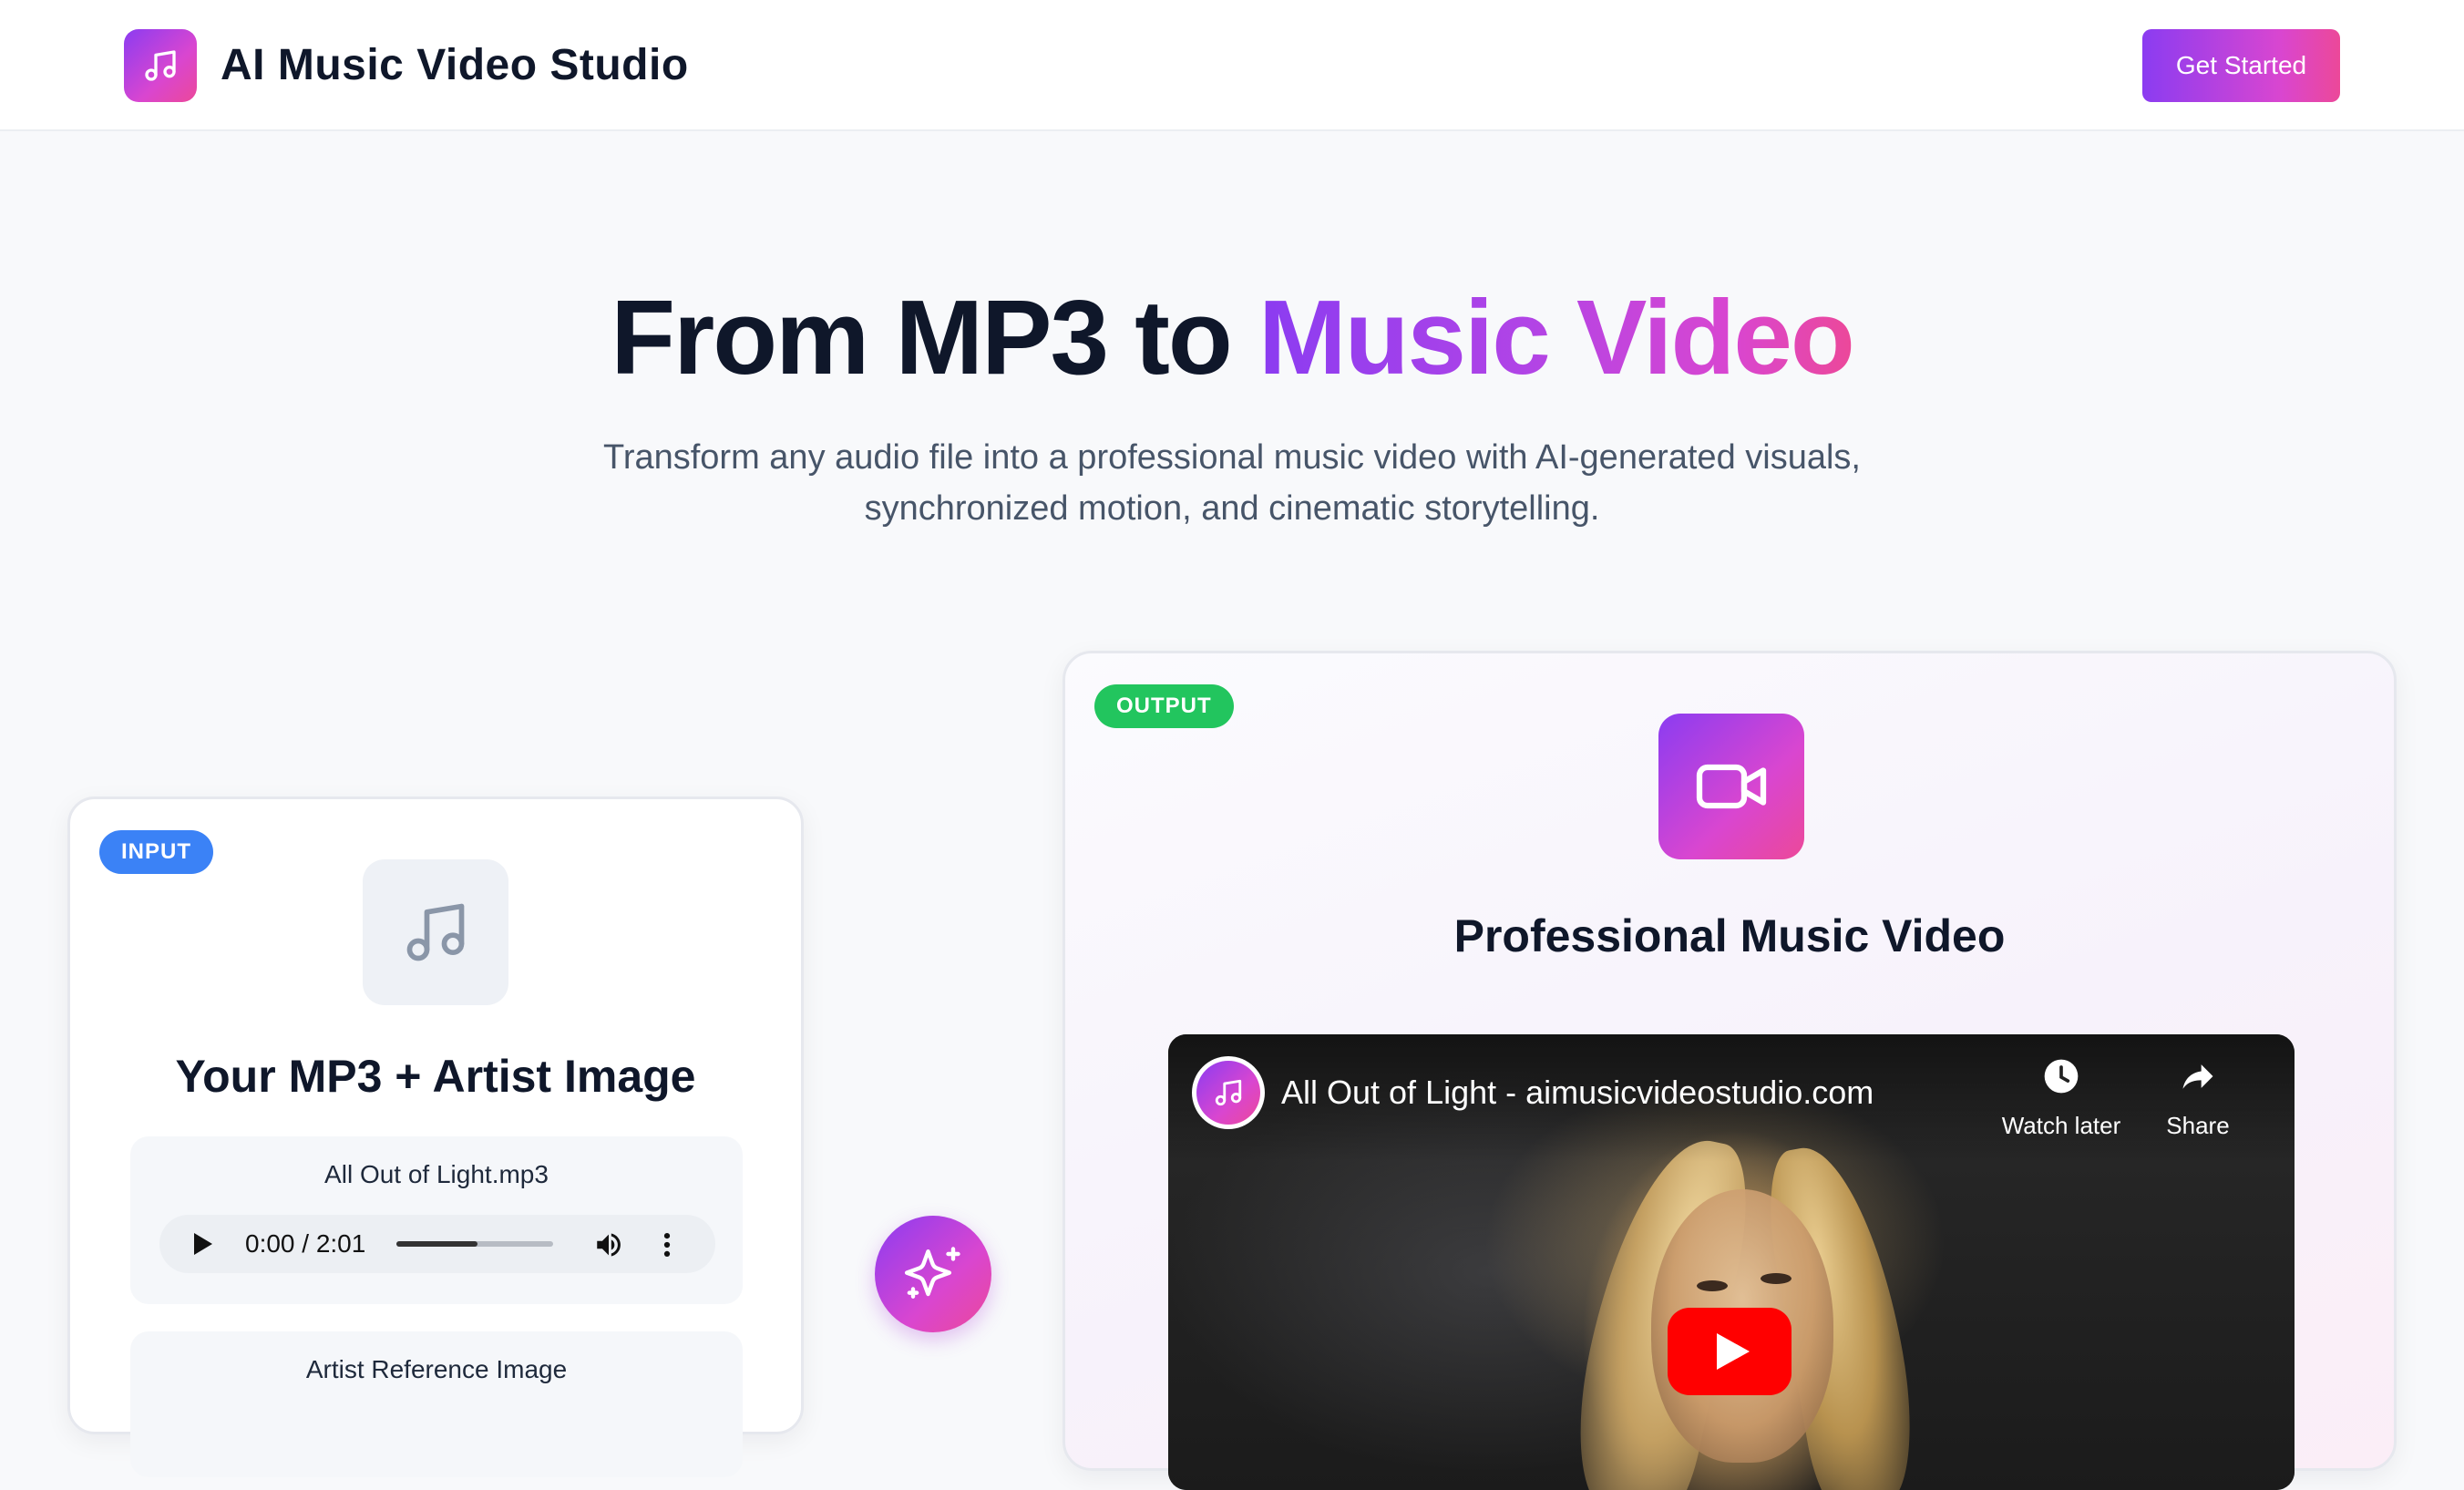 This screenshot has height=1490, width=2464. Describe the element at coordinates (1232, 65) in the screenshot. I see `site-header: AI Music Video Studio Get Started` at that location.